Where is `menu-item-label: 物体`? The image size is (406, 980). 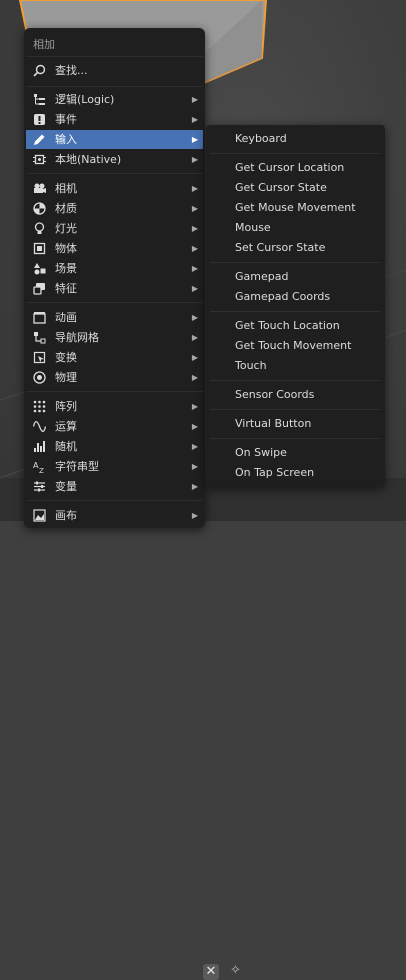 menu-item-label: 物体 is located at coordinates (66, 248).